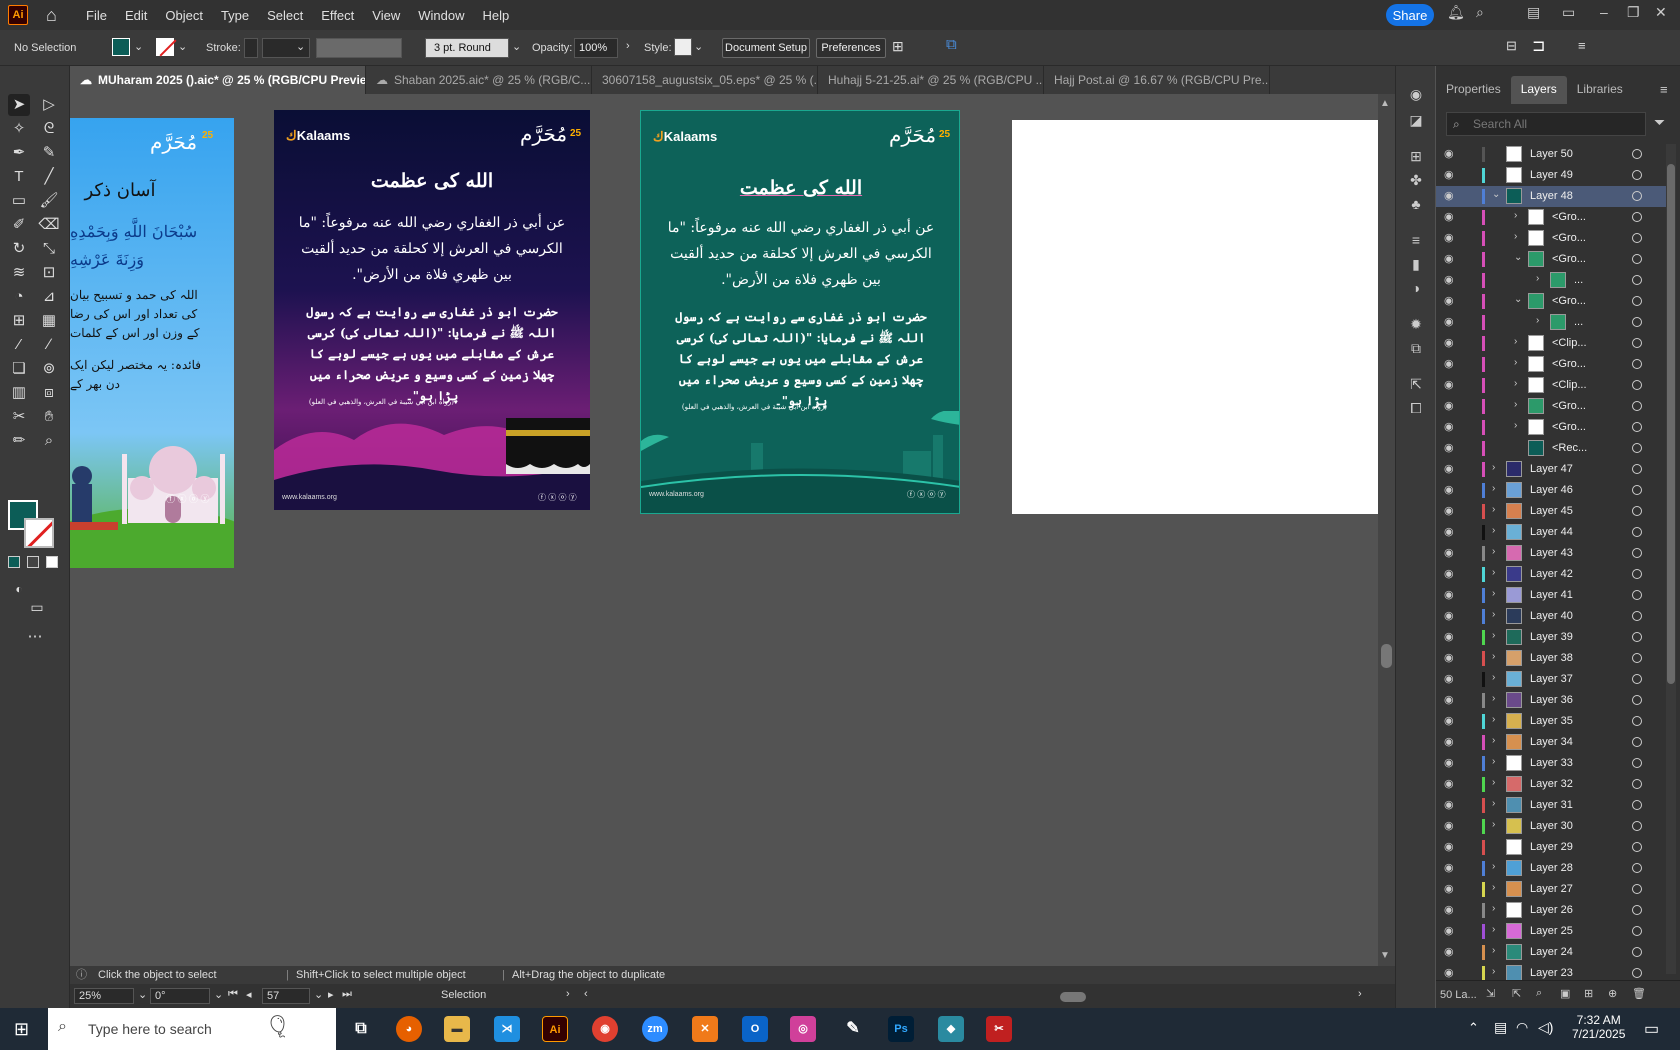  I want to click on layer-row: ◉ Layer 29, so click(1551, 847).